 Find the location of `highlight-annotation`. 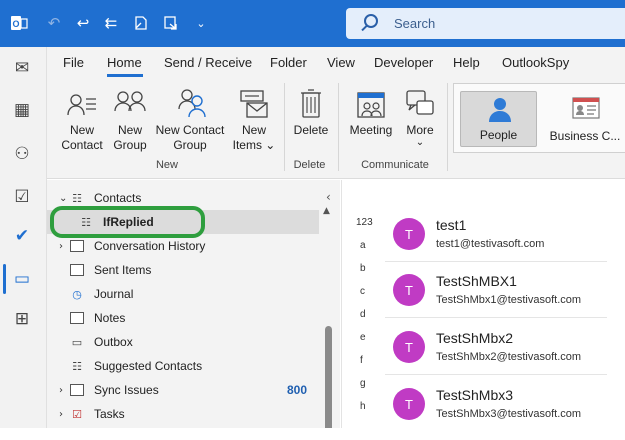

highlight-annotation is located at coordinates (127, 222).